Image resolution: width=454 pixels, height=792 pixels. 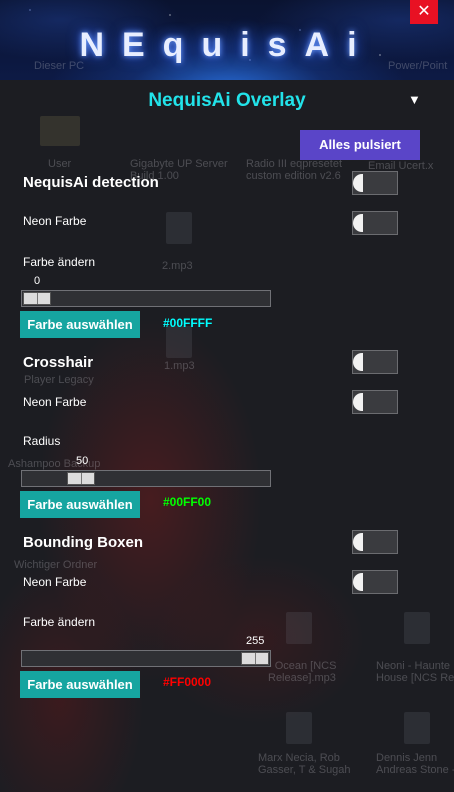 What do you see at coordinates (146, 478) in the screenshot?
I see `crosshair-radius-slider` at bounding box center [146, 478].